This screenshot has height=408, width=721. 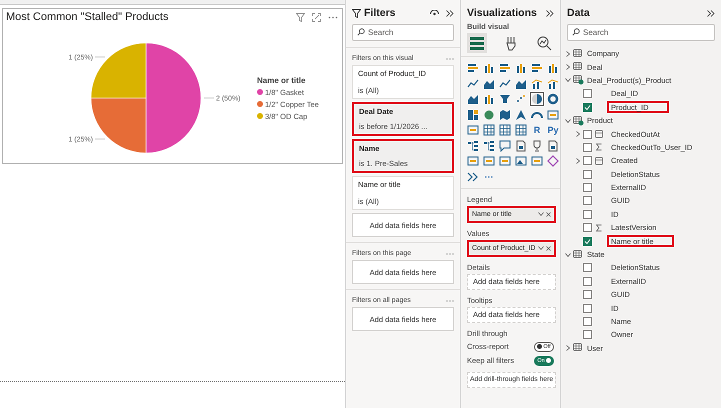 I want to click on pane-title: Data, so click(x=578, y=13).